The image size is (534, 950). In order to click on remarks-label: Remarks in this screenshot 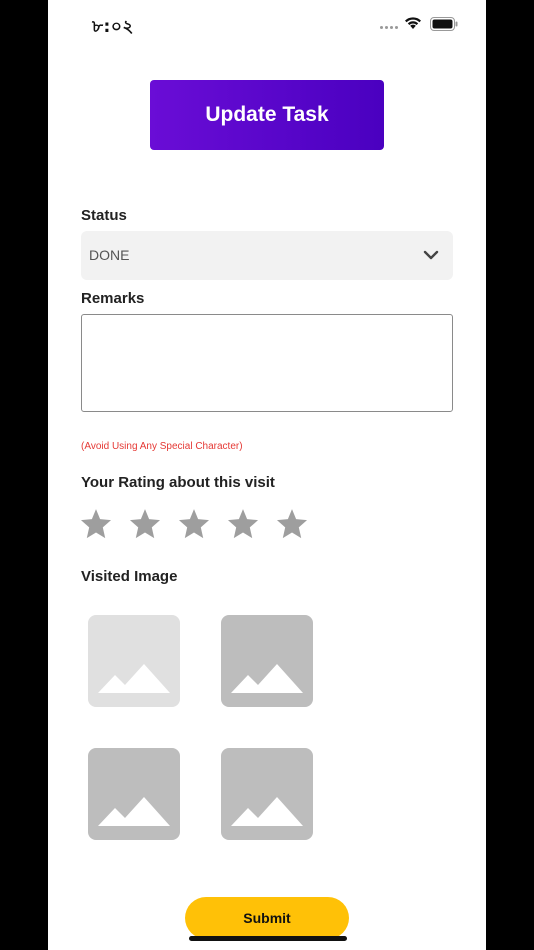, I will do `click(113, 298)`.